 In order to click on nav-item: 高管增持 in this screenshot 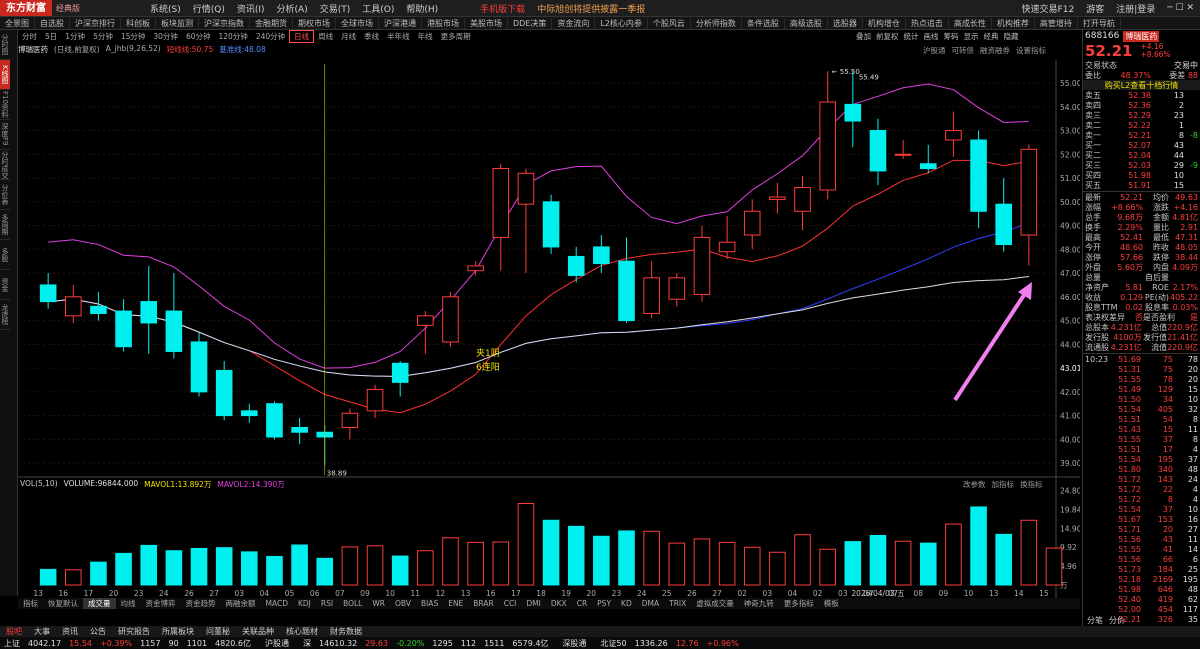, I will do `click(1056, 23)`.